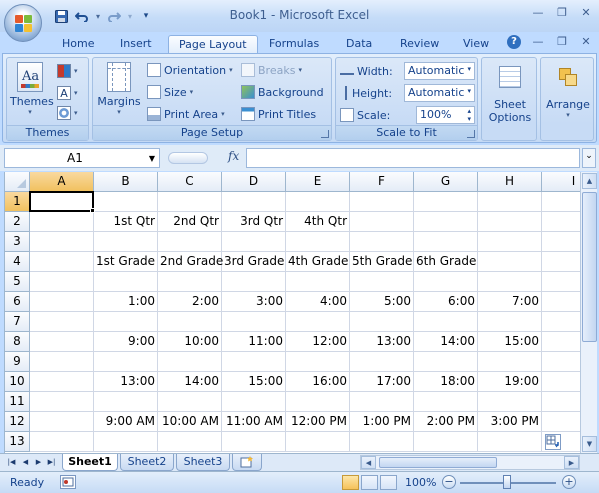 Image resolution: width=599 pixels, height=493 pixels. I want to click on cell-f6: 5:00, so click(382, 302).